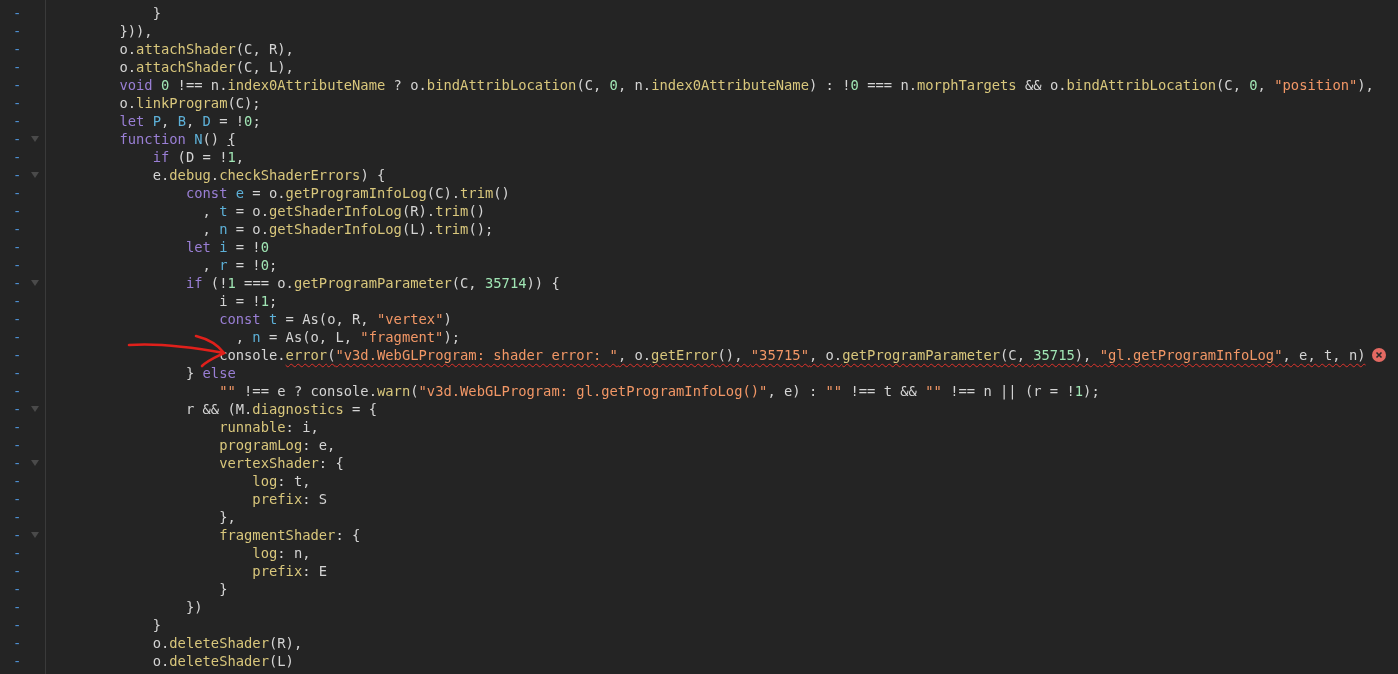 The height and width of the screenshot is (674, 1398). What do you see at coordinates (792, 355) in the screenshot?
I see `code-line: console.error("v3d.WebGLProgram: shader error: ", o.getError(), "35715", o.getProgramParameter(C, 35715), "gl.getProgramInfoLog", e, t, n)` at bounding box center [792, 355].